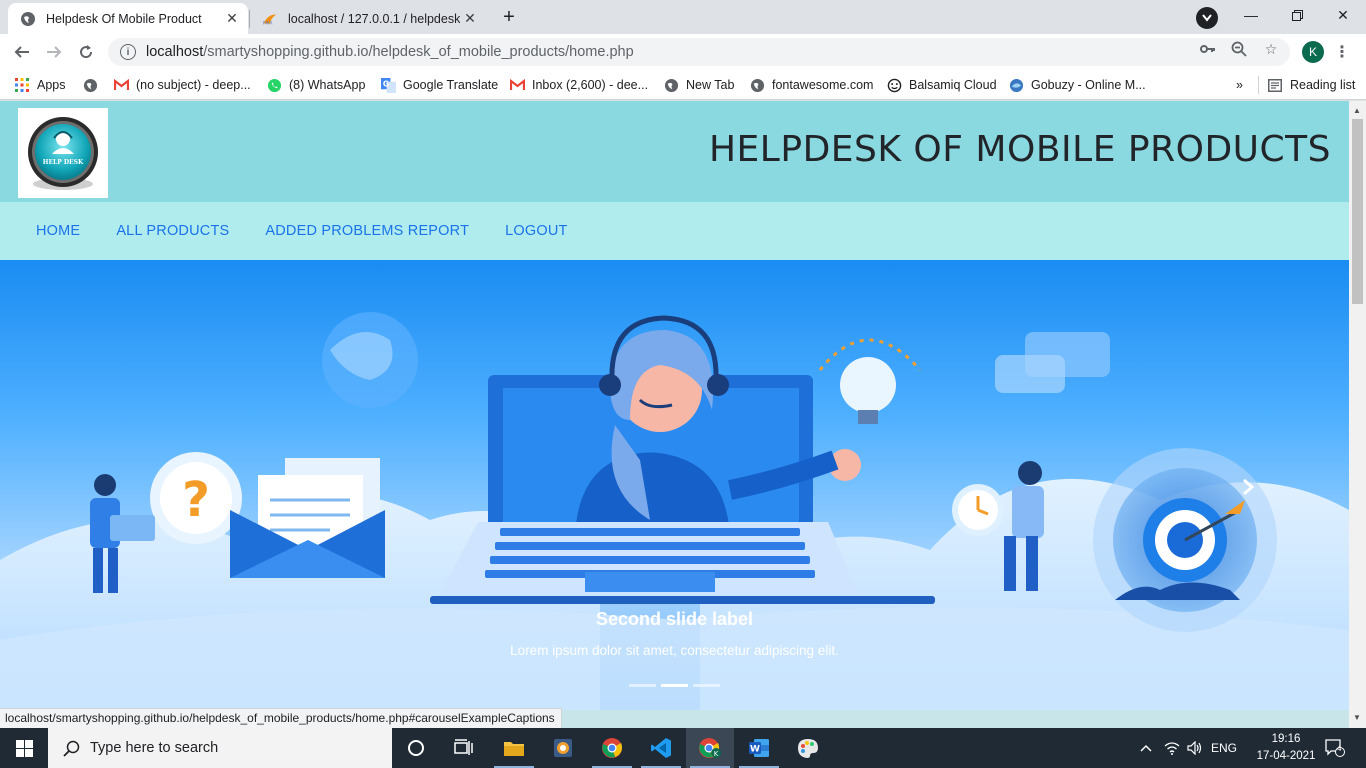 The width and height of the screenshot is (1366, 768). I want to click on site-header: HELP DESK HELPDESK OF MOBILE PRODUCTS, so click(674, 151).